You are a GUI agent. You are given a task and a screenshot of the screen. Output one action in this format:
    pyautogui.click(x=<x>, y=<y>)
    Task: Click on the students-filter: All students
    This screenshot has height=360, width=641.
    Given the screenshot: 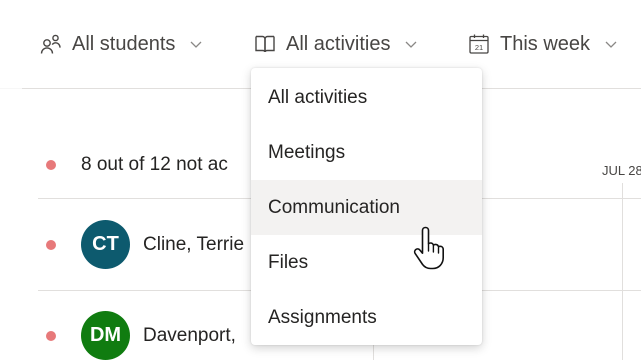 What is the action you would take?
    pyautogui.click(x=120, y=44)
    